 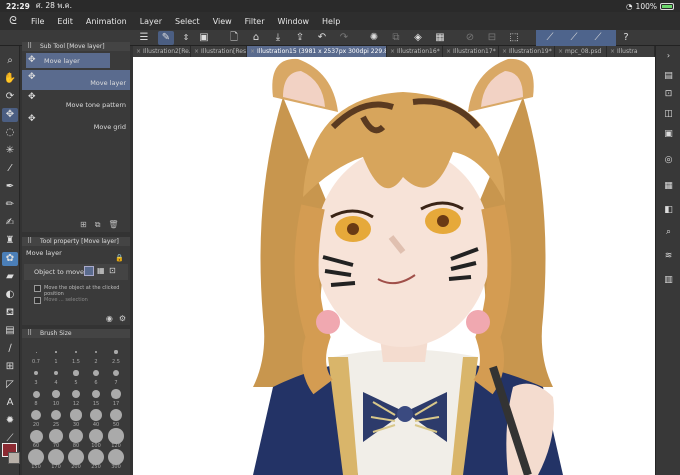 What do you see at coordinates (256, 21) in the screenshot?
I see `menu-filter: Filter` at bounding box center [256, 21].